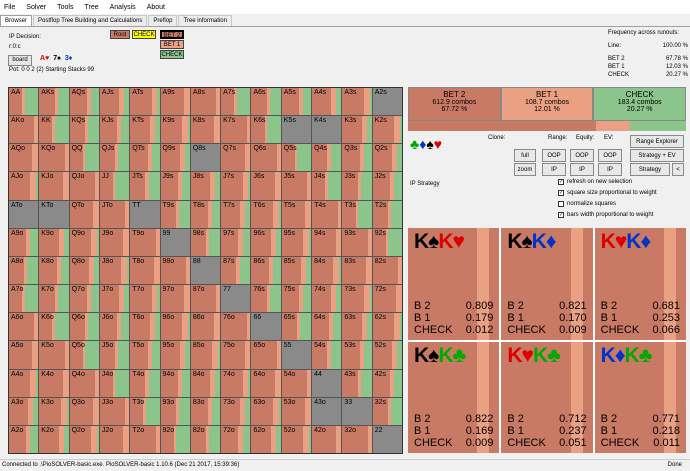  I want to click on hand-cell-55: 55, so click(296, 355).